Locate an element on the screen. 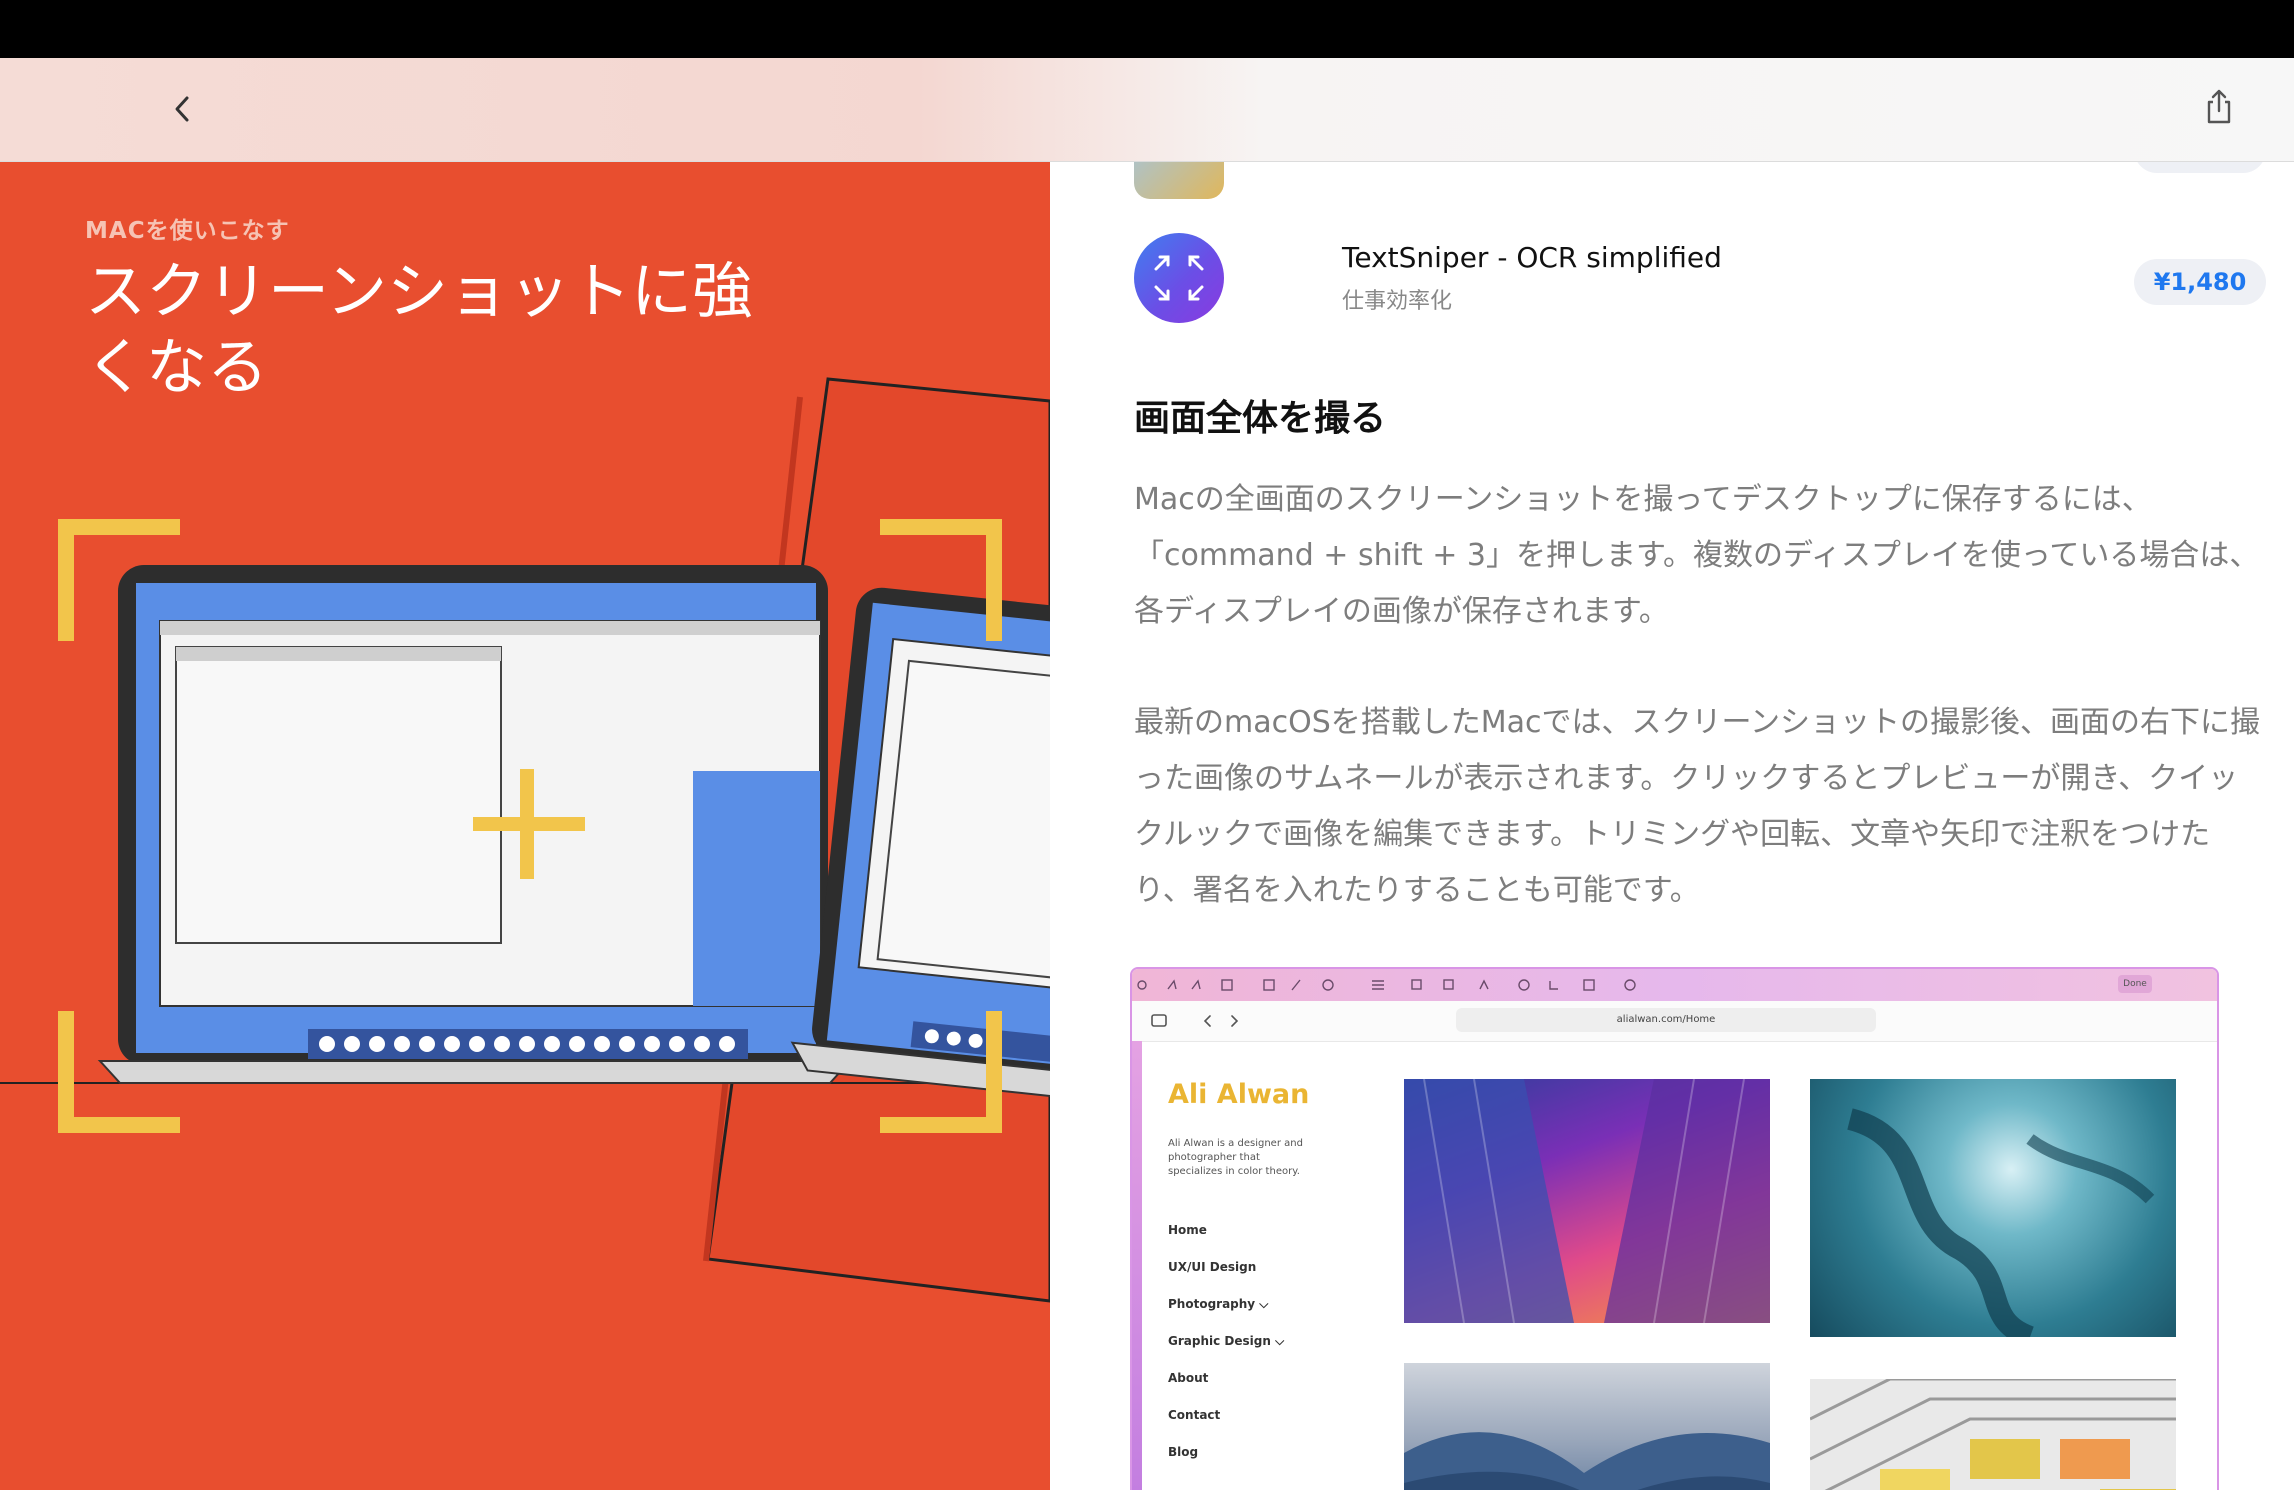  window-edge is located at coordinates (1137, 1265).